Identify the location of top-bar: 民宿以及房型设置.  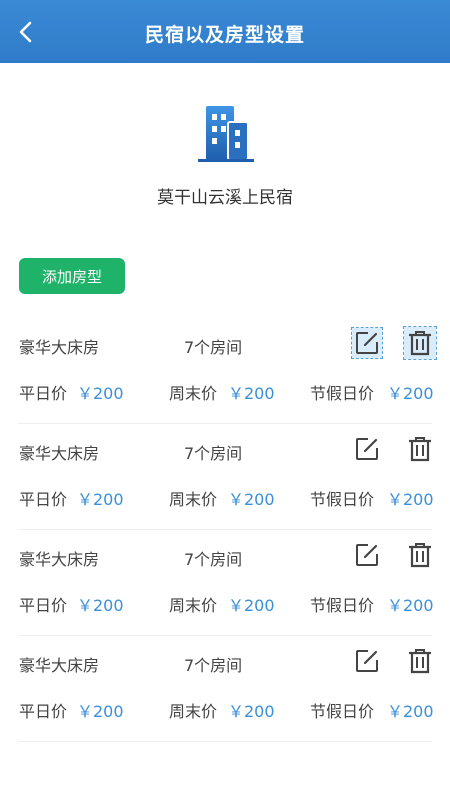
(225, 31).